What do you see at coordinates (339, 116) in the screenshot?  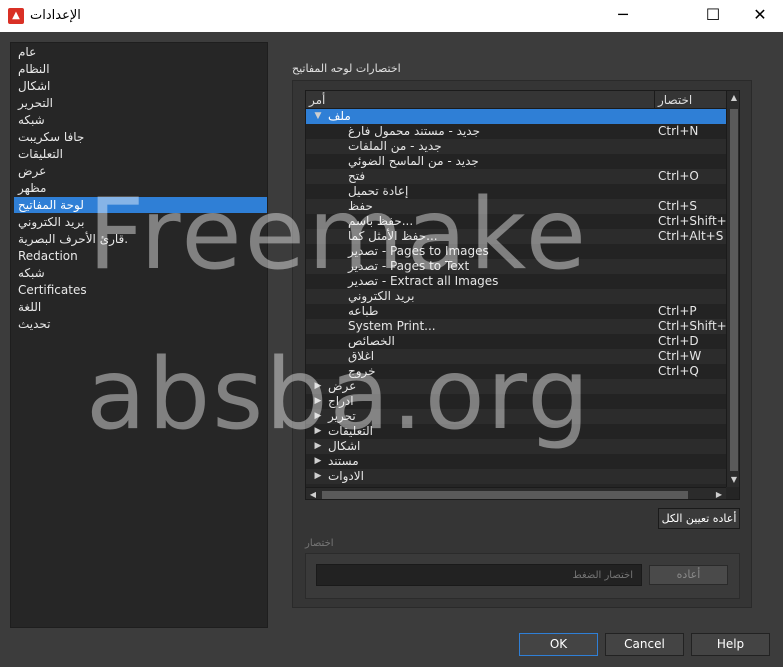 I see `command-label: ملف` at bounding box center [339, 116].